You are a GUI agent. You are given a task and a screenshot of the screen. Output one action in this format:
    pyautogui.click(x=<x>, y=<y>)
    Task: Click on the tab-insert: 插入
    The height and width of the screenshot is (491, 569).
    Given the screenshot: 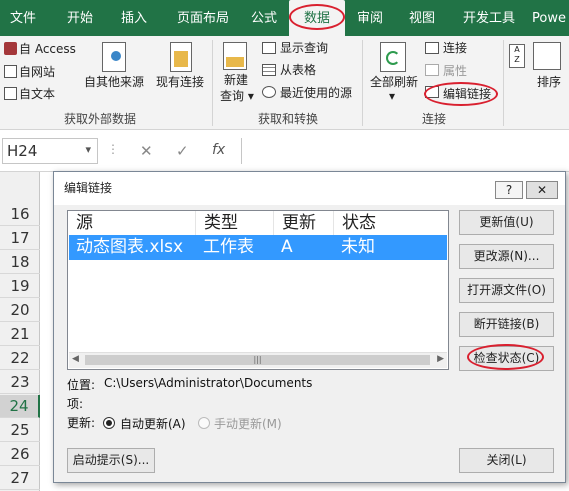 What is the action you would take?
    pyautogui.click(x=134, y=18)
    